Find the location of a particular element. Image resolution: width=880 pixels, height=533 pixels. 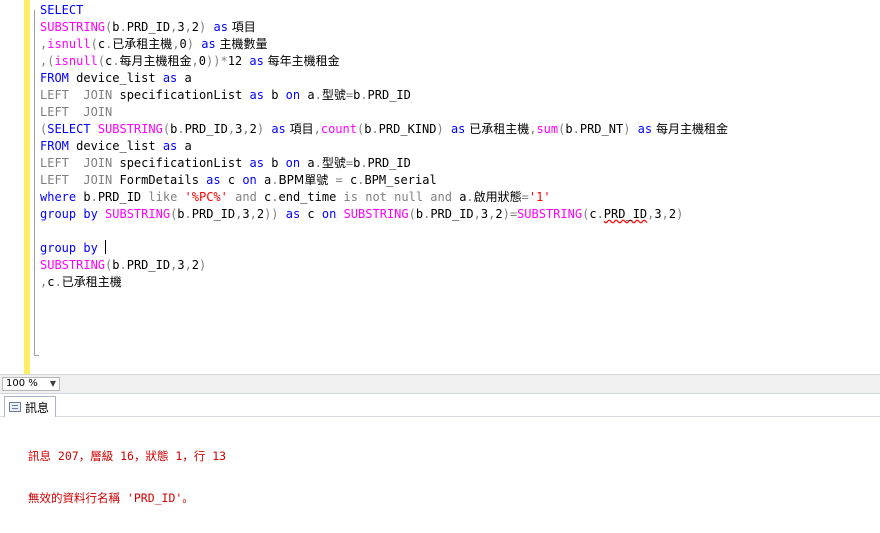

code-token: 啟用狀態 is located at coordinates (497, 197).